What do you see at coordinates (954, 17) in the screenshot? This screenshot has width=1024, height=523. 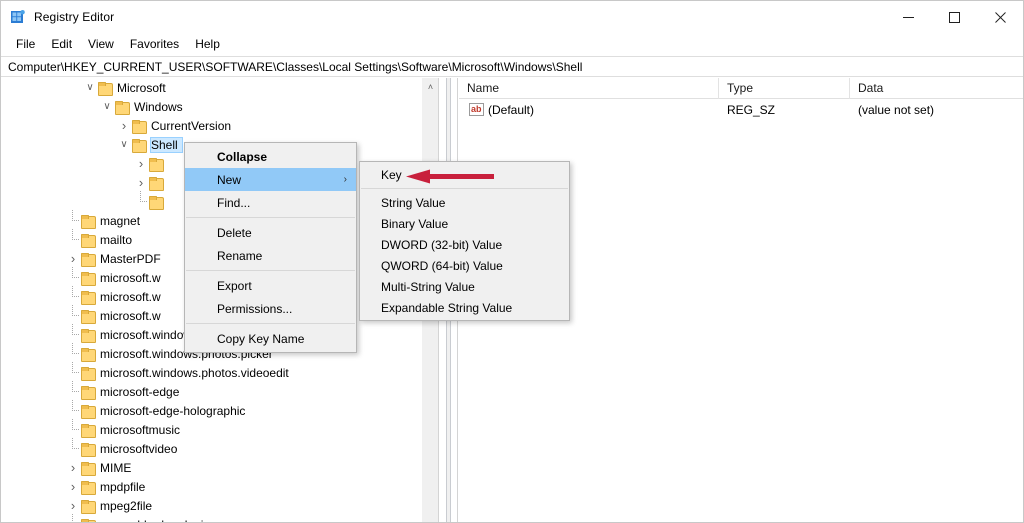 I see `maximize-button` at bounding box center [954, 17].